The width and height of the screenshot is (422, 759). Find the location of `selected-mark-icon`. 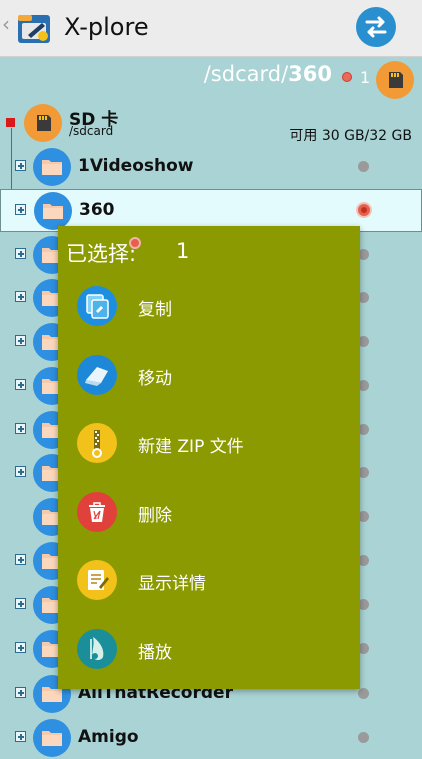

selected-mark-icon is located at coordinates (364, 210).